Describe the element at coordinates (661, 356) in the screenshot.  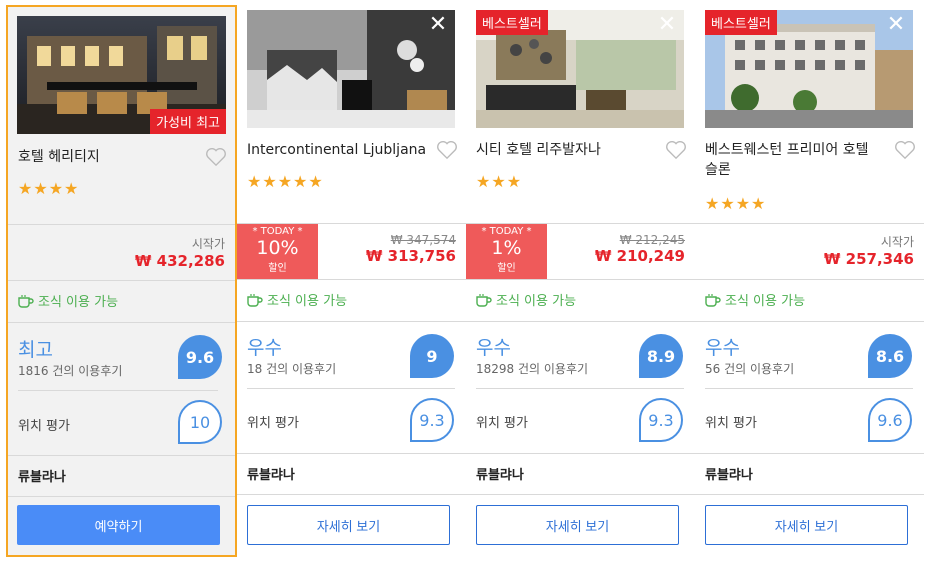
I see `review-score-badge: 8.9` at that location.